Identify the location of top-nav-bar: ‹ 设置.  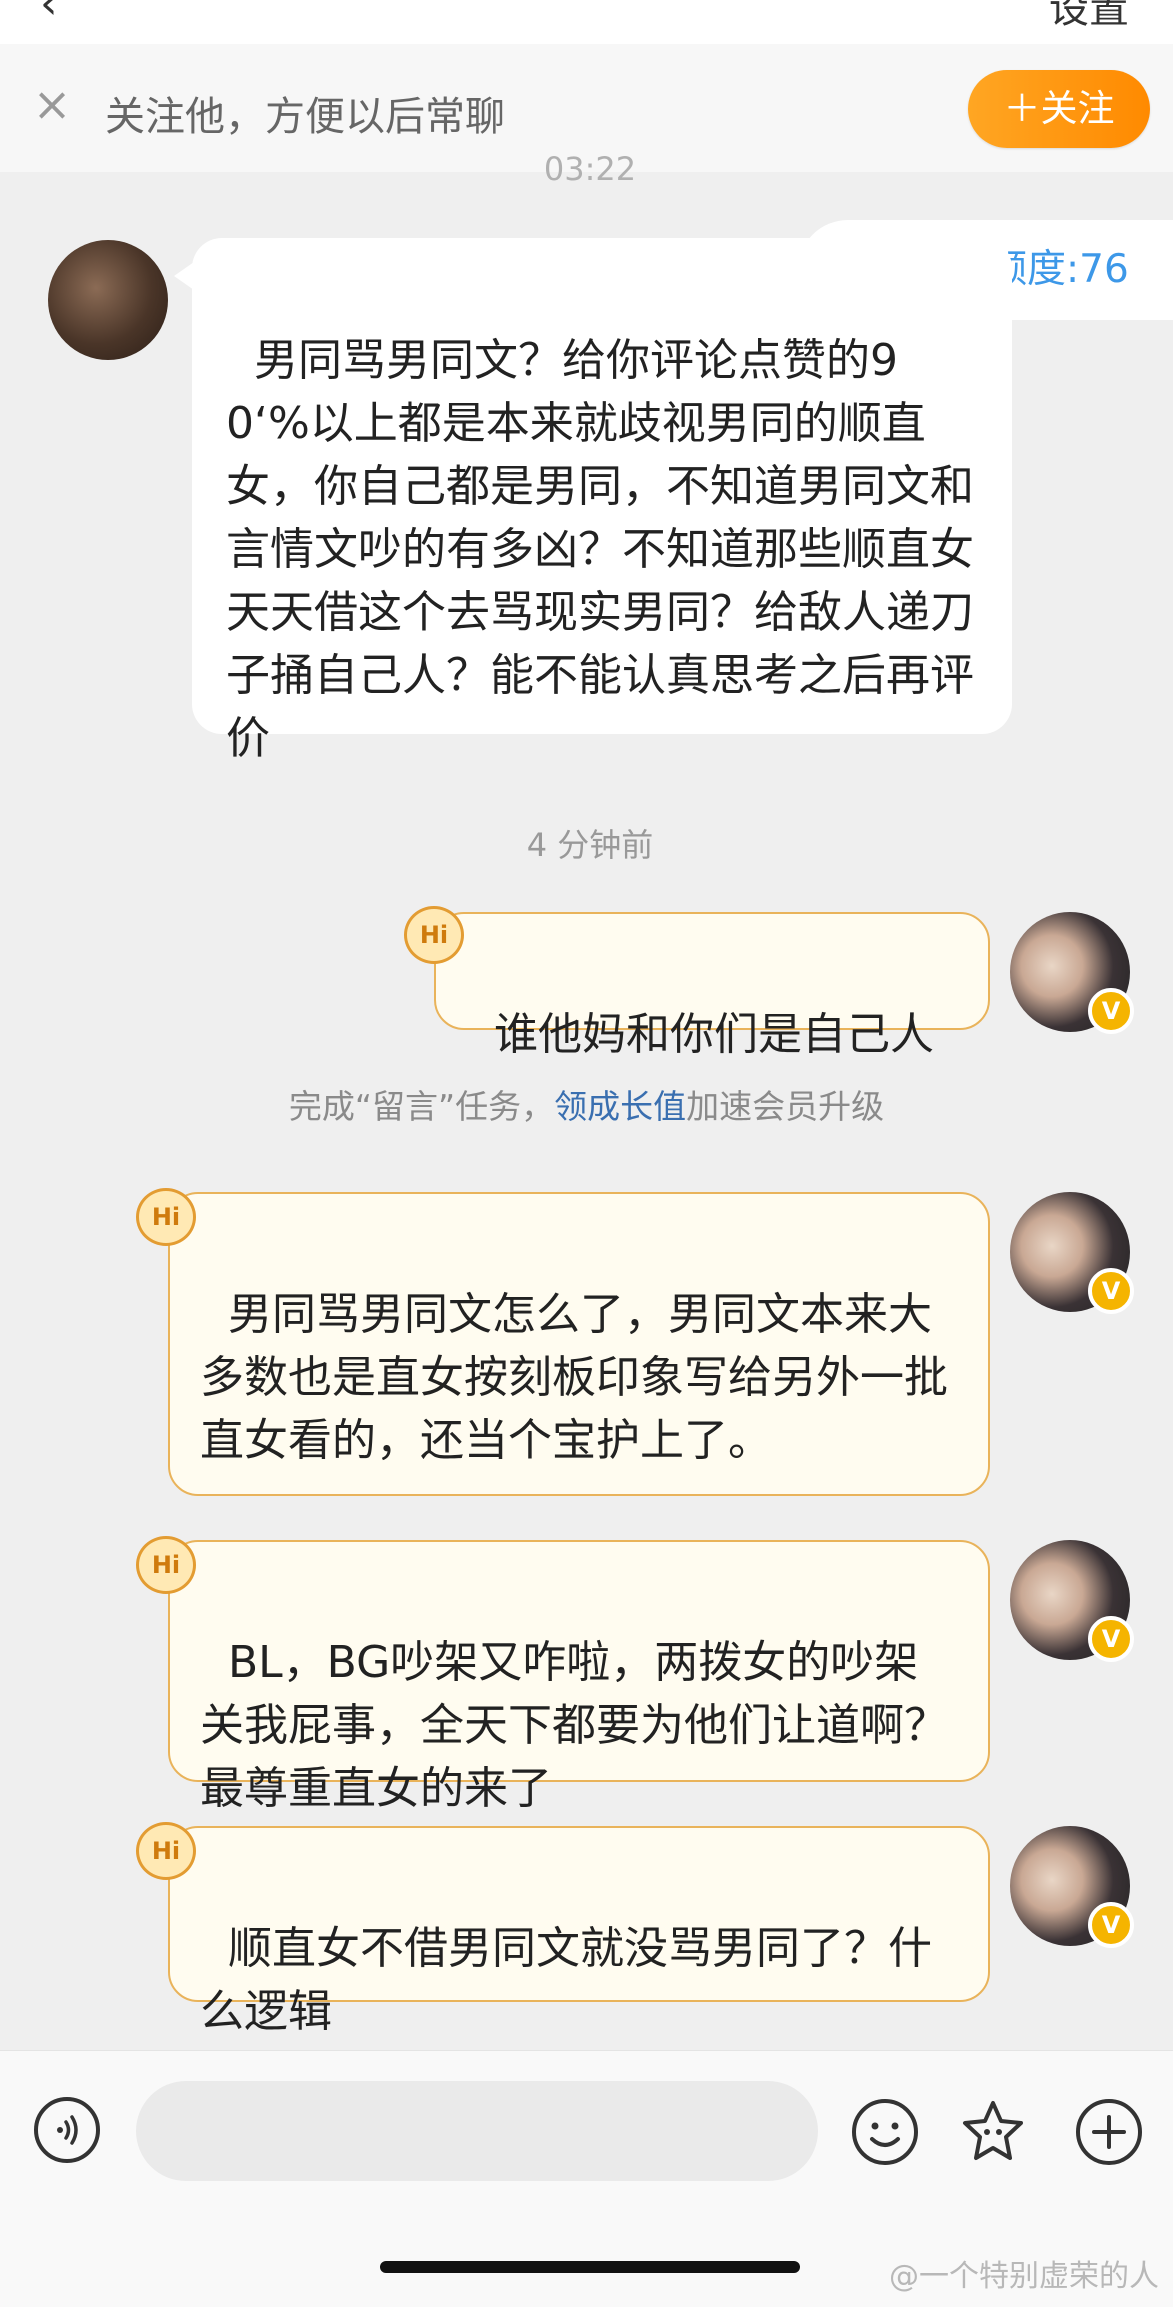
(586, 22).